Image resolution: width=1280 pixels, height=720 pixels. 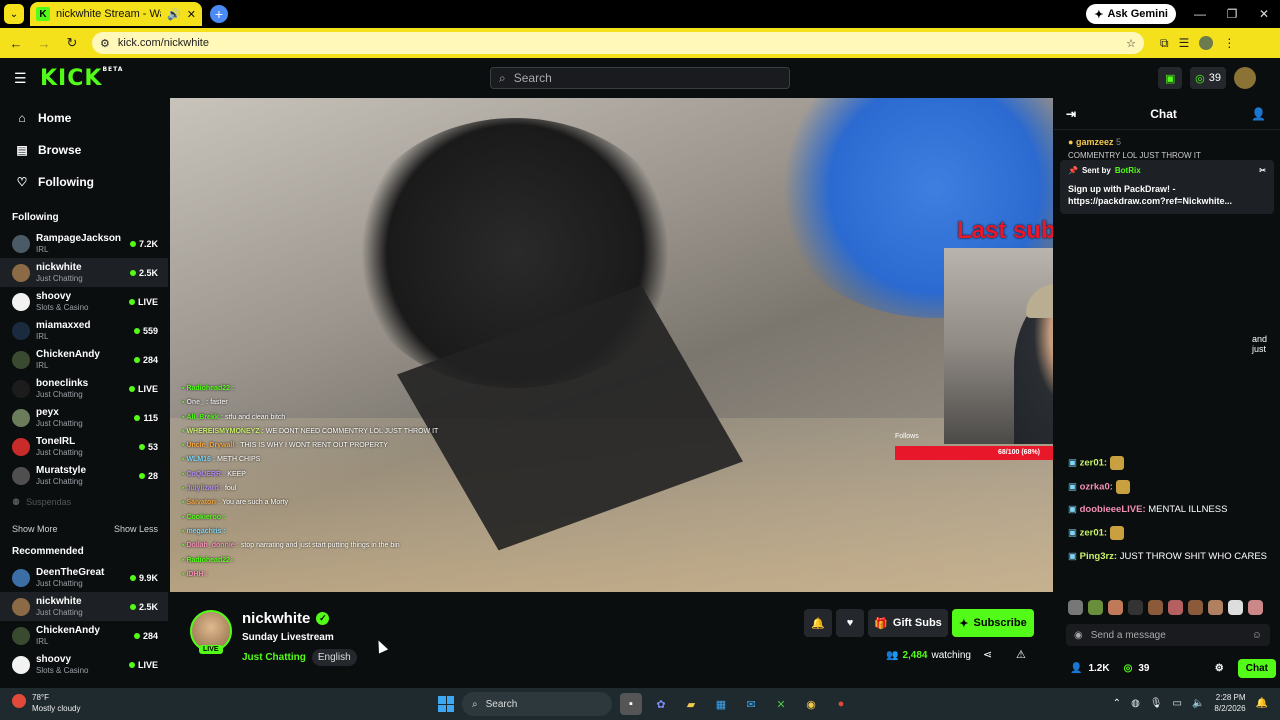 What do you see at coordinates (691, 704) in the screenshot?
I see `file-explorer-icon: ▰` at bounding box center [691, 704].